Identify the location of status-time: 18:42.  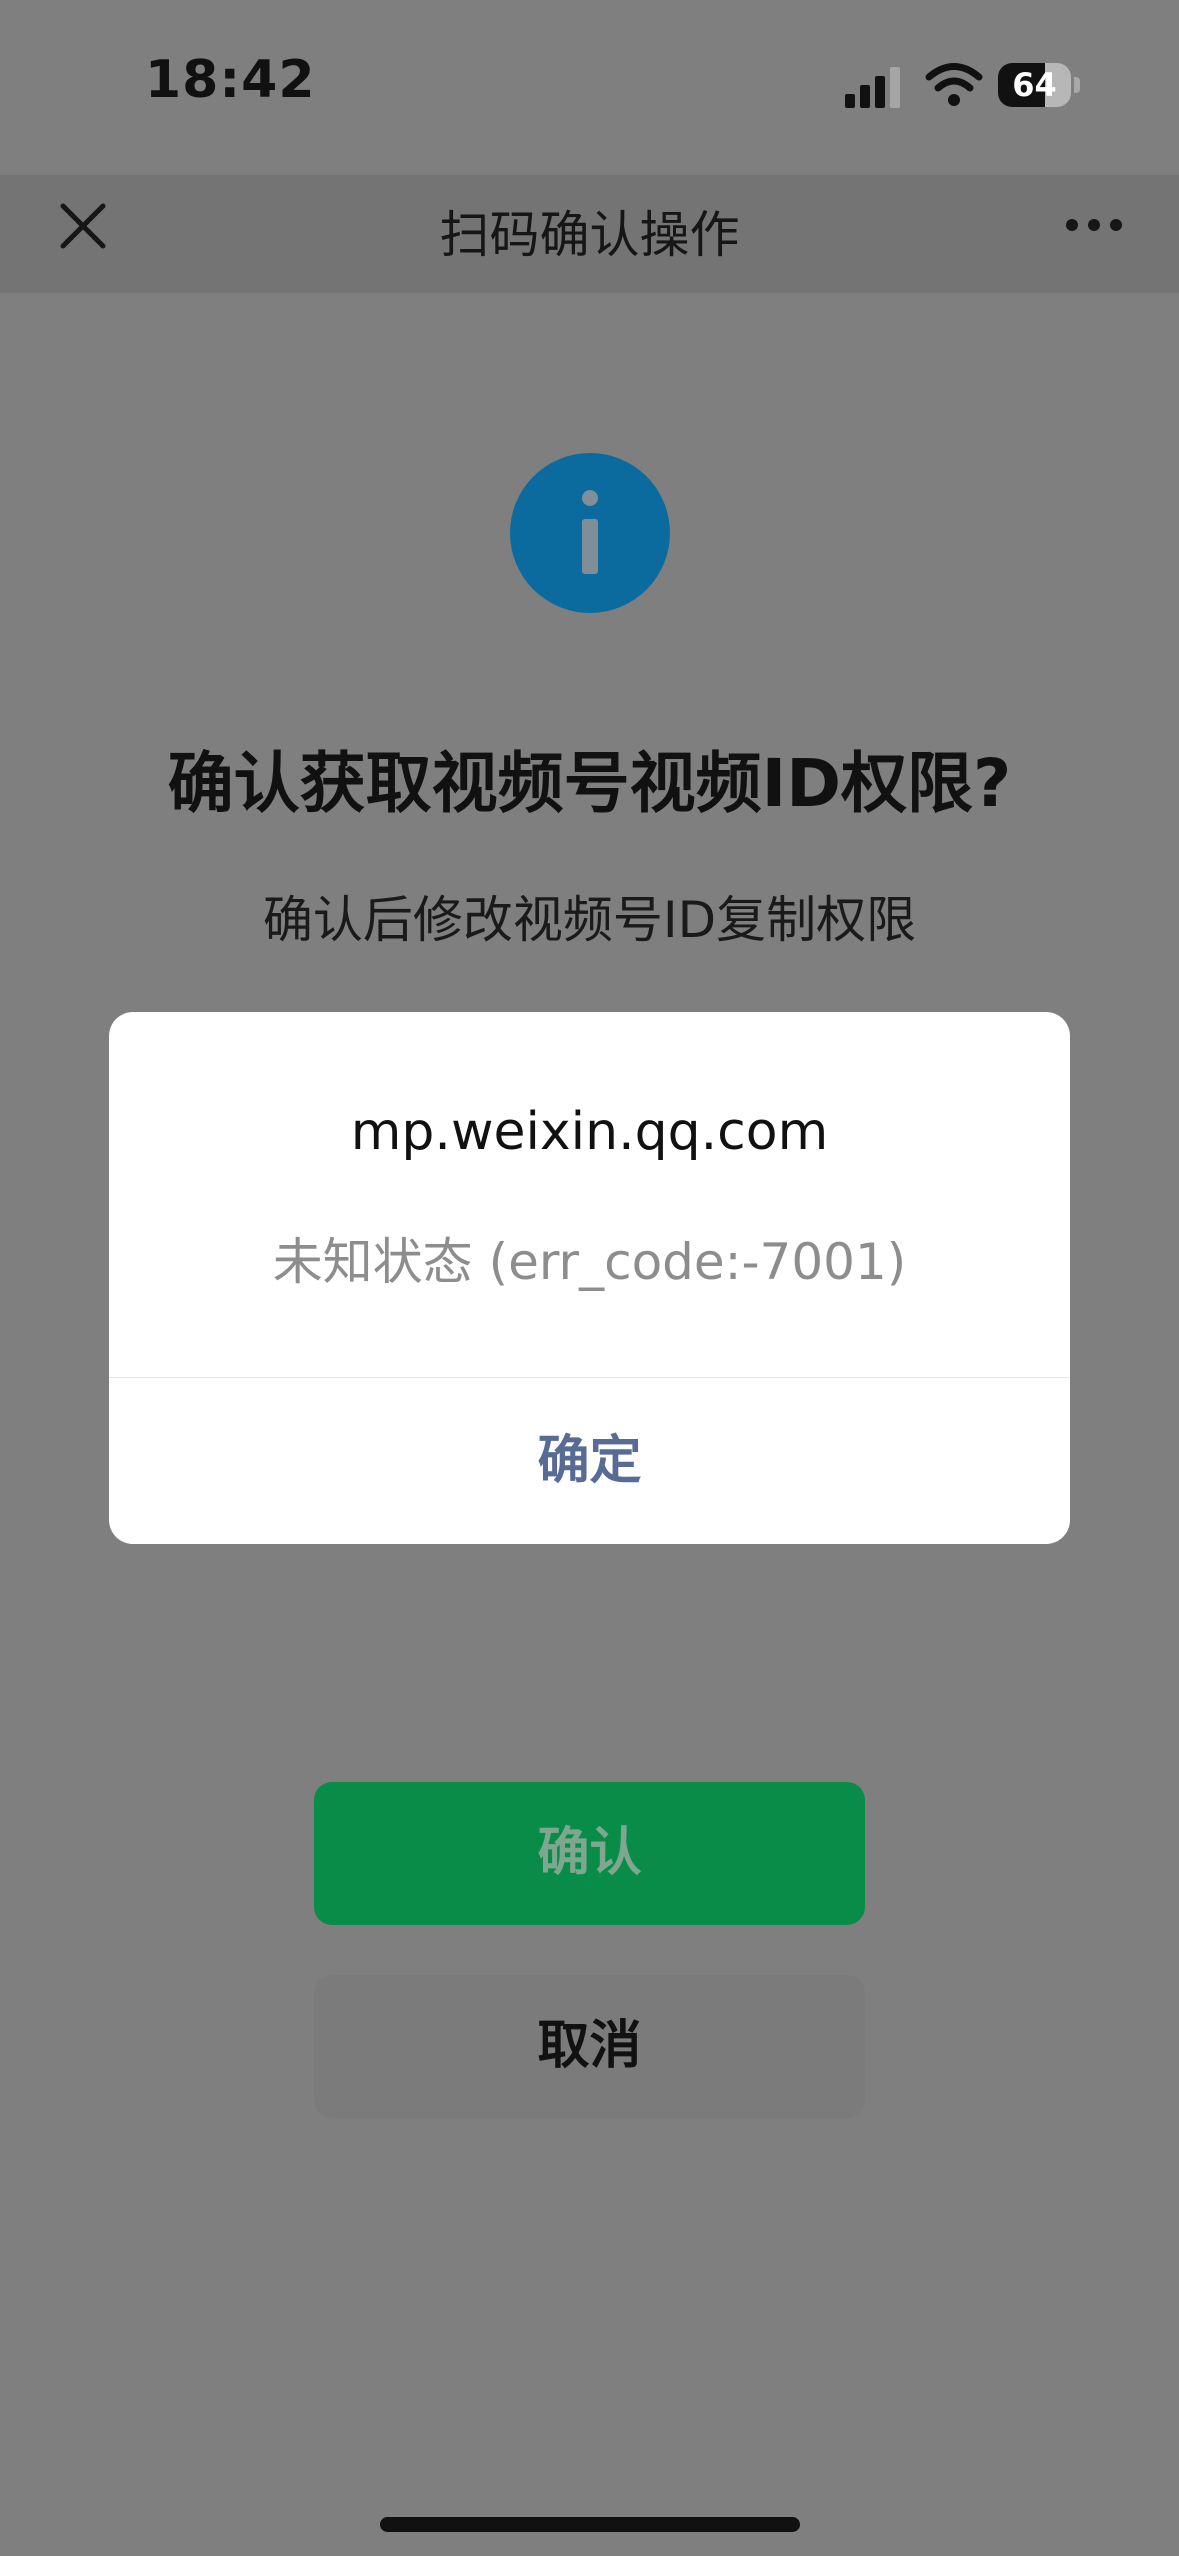
(230, 80).